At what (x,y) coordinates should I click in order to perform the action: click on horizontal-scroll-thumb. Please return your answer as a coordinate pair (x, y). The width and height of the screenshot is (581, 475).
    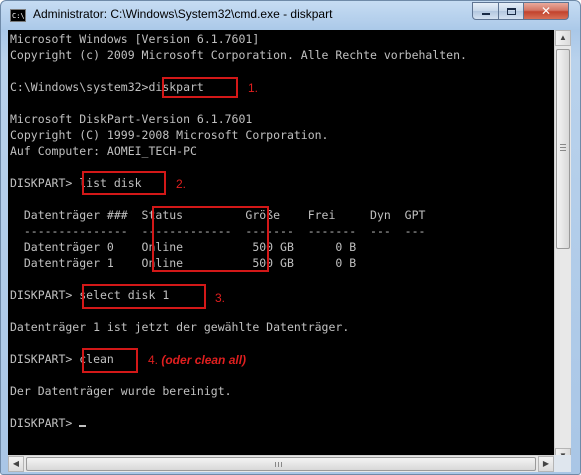
    Looking at the image, I should click on (281, 464).